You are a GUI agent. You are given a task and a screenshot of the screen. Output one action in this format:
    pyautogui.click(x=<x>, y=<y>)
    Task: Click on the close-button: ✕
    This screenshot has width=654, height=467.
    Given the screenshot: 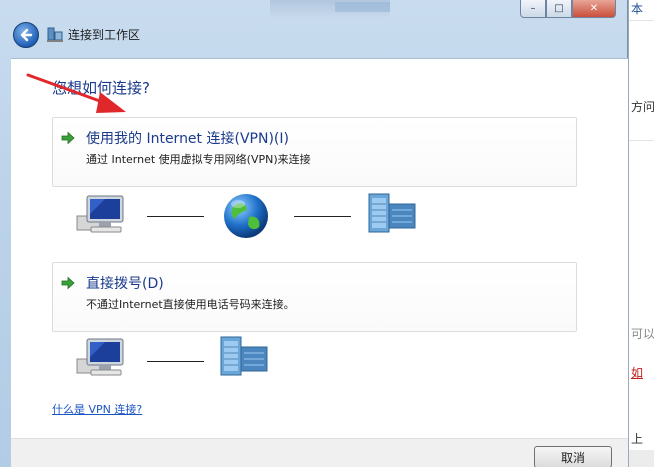 What is the action you would take?
    pyautogui.click(x=594, y=9)
    